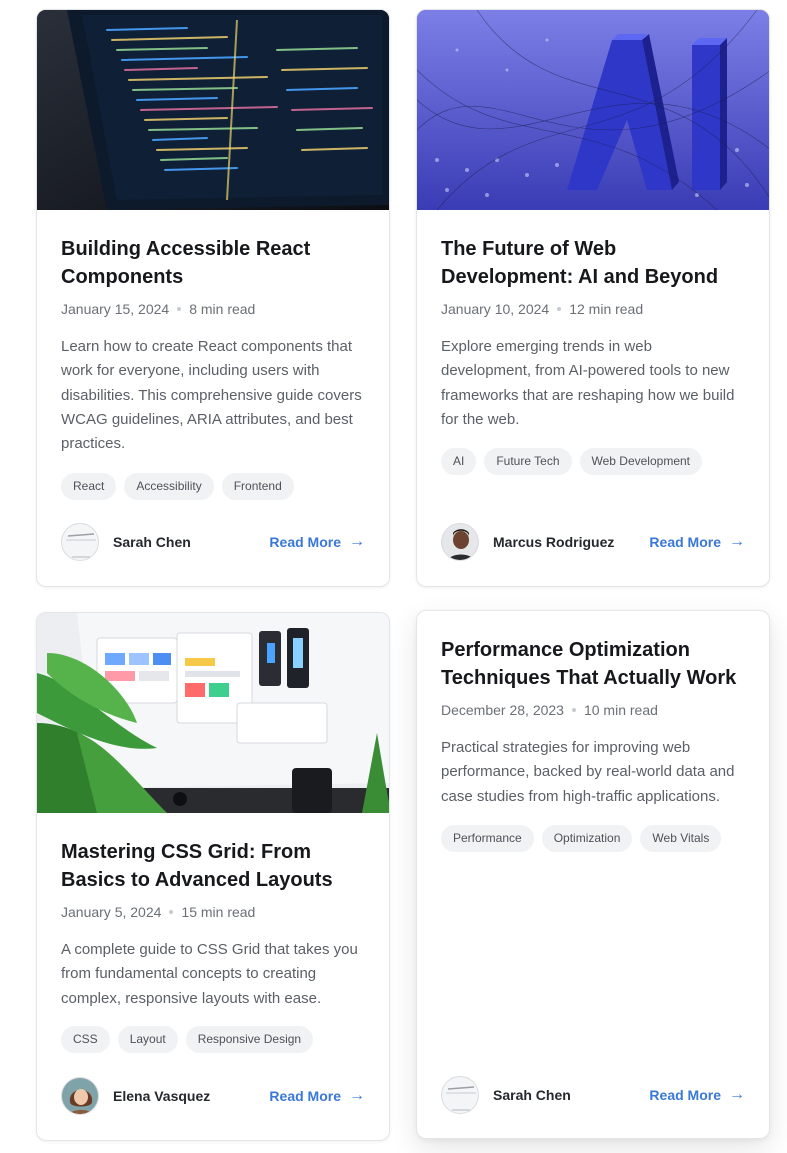  I want to click on tag: Web Development, so click(640, 461).